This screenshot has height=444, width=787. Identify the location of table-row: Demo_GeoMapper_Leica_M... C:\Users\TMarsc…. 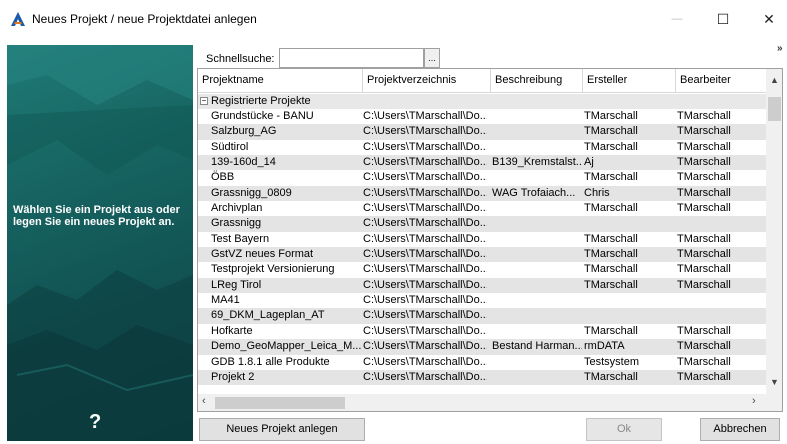
(482, 347).